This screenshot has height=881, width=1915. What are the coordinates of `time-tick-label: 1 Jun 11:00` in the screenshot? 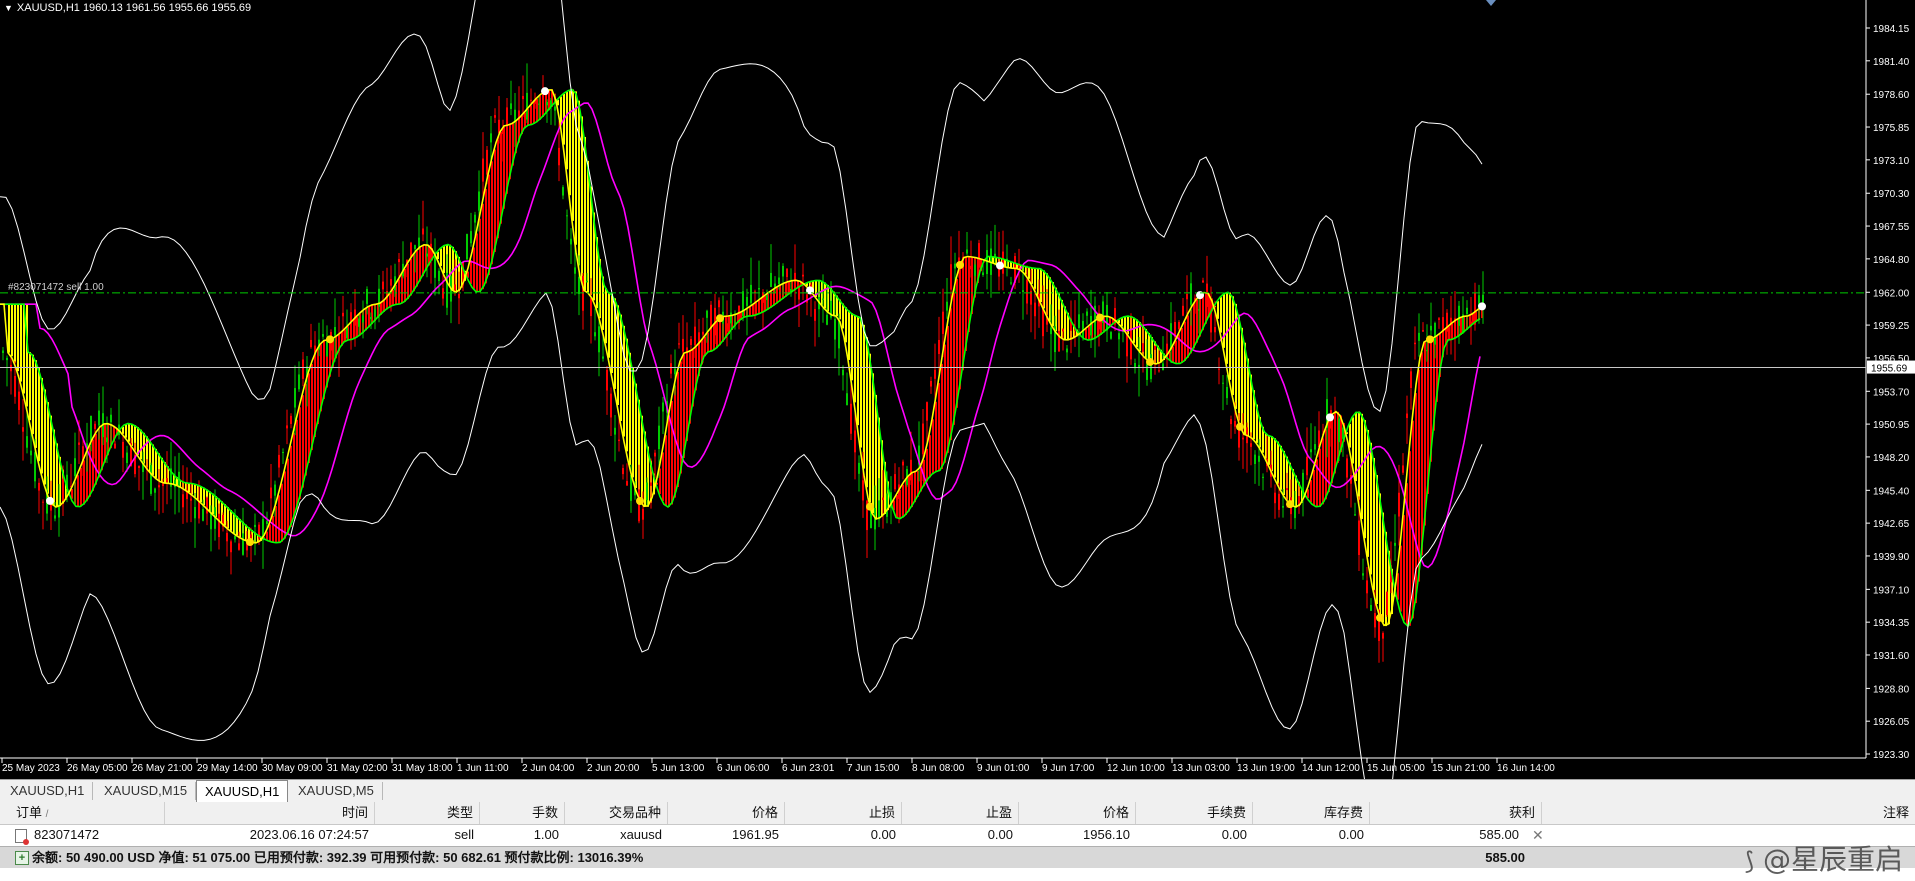 It's located at (483, 768).